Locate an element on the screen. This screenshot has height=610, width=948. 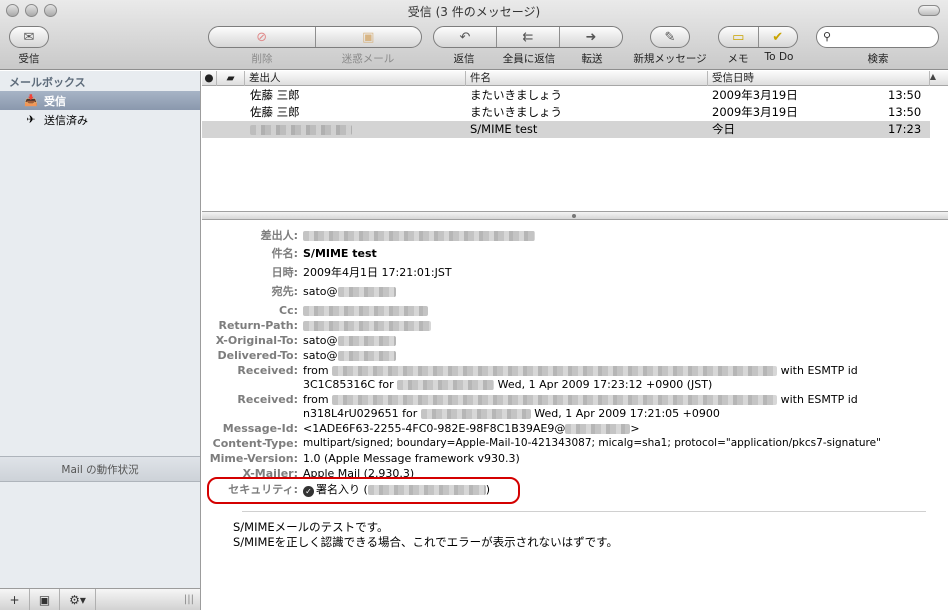
speech-bubble-icon: ▰ is located at coordinates (230, 78).